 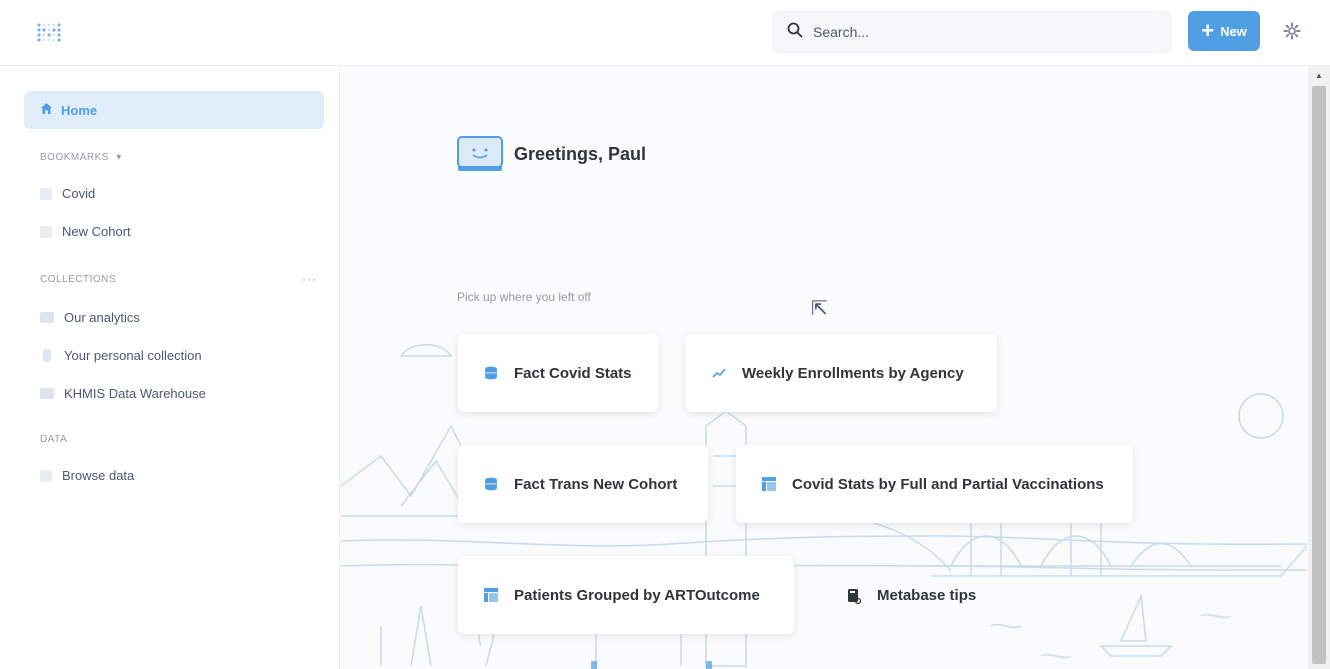 I want to click on home-icon, so click(x=46, y=110).